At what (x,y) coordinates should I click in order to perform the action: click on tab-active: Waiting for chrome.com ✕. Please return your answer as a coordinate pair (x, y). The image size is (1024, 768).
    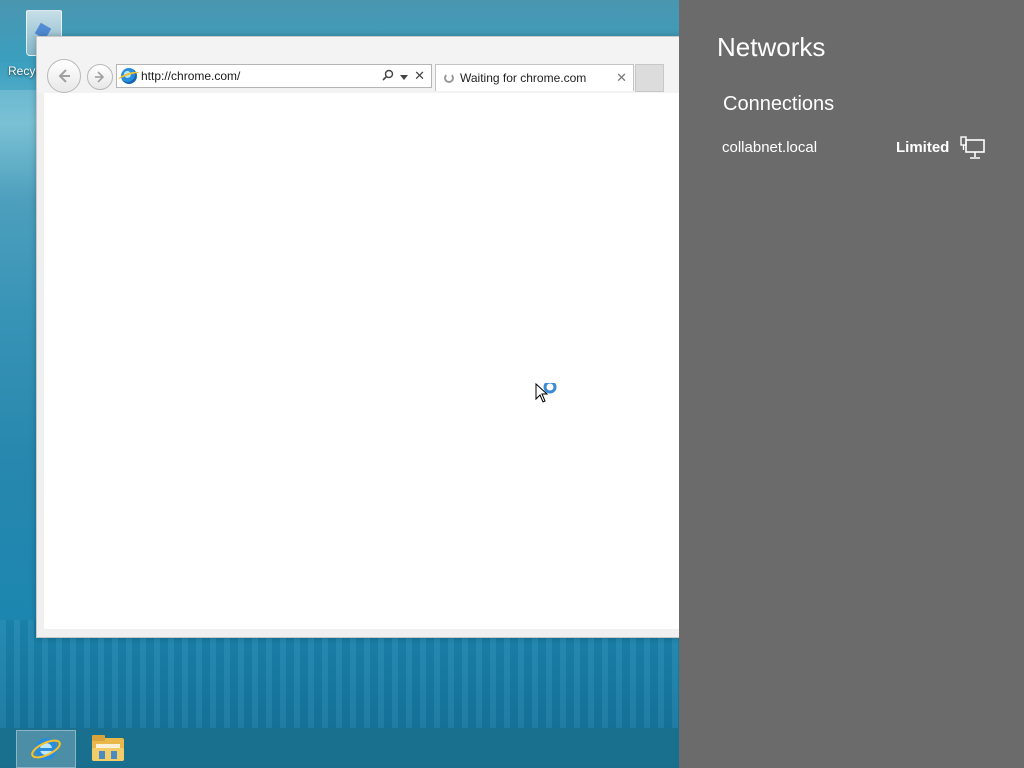
    Looking at the image, I should click on (534, 77).